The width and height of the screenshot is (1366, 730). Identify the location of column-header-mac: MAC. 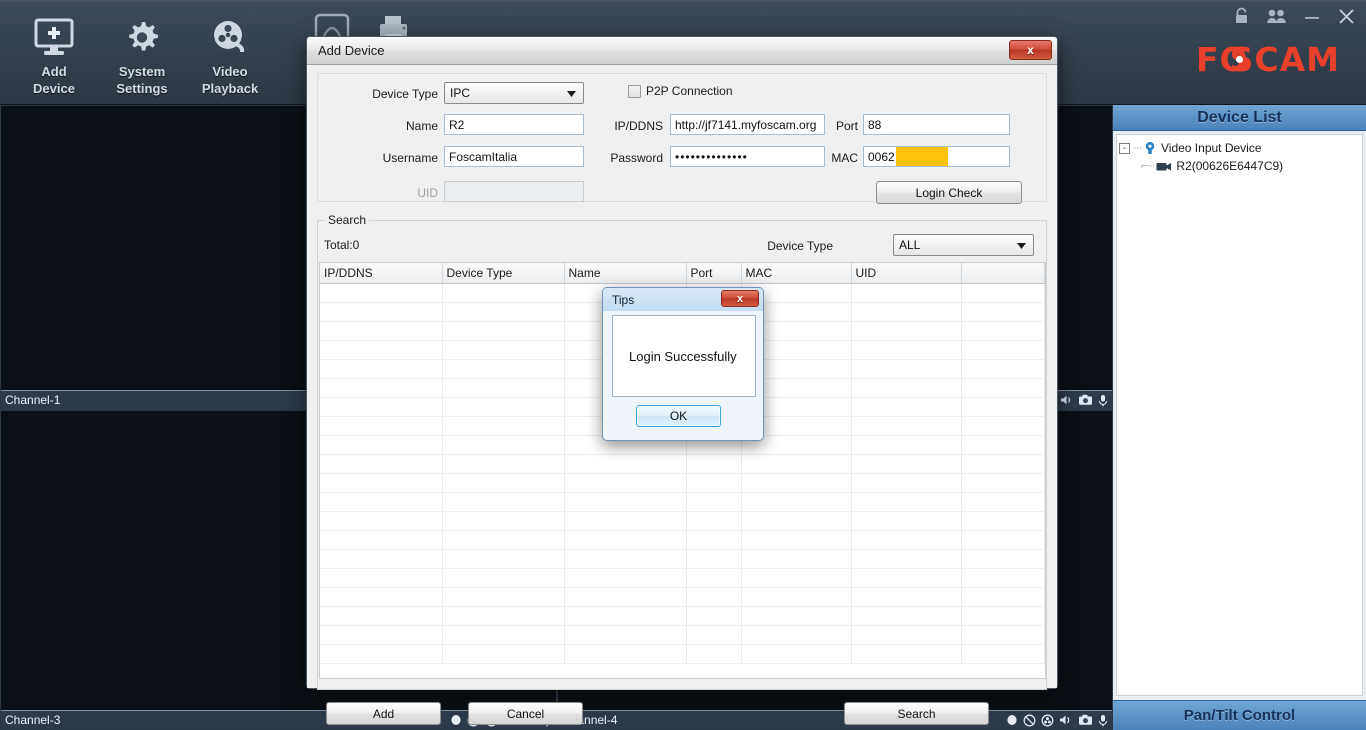
(796, 273).